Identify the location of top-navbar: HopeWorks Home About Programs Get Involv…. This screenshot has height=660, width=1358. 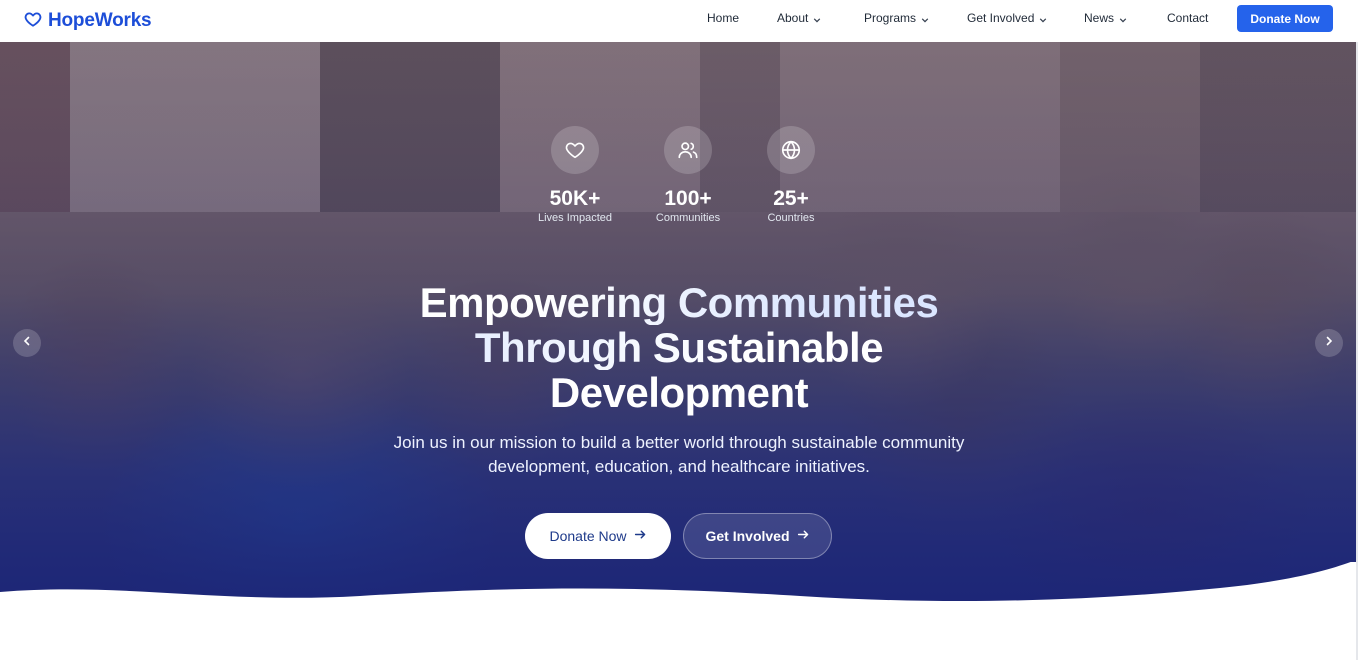
(679, 21).